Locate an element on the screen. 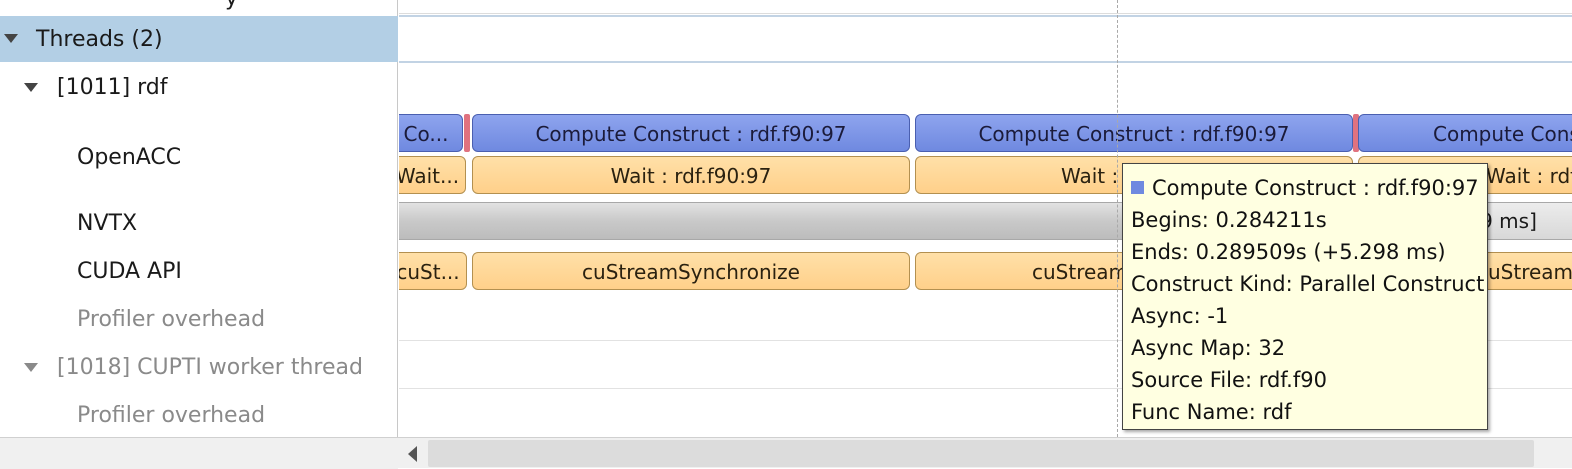 This screenshot has height=469, width=1572. tree-row-label: [1011] rdf is located at coordinates (112, 87).